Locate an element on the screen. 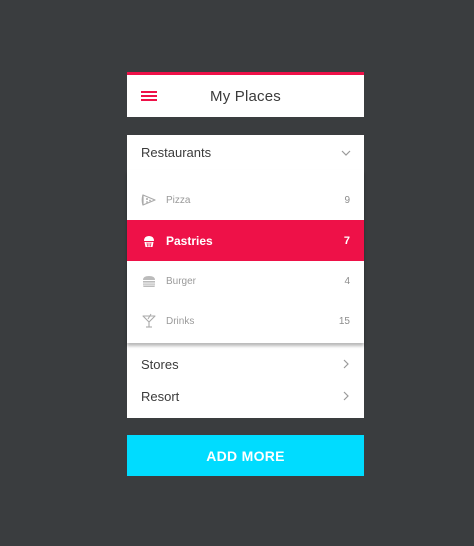 The height and width of the screenshot is (546, 474). category-label: Stores is located at coordinates (160, 364).